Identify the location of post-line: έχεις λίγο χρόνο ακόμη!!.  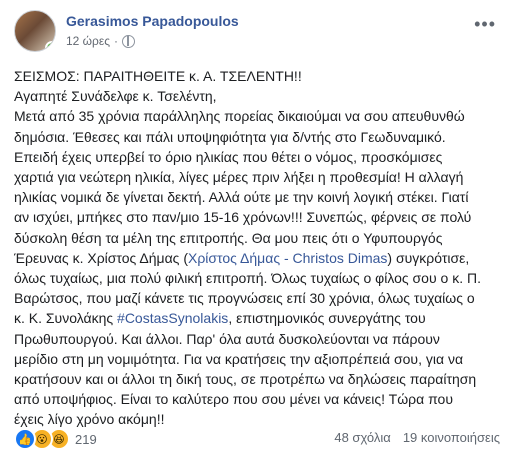
(89, 419).